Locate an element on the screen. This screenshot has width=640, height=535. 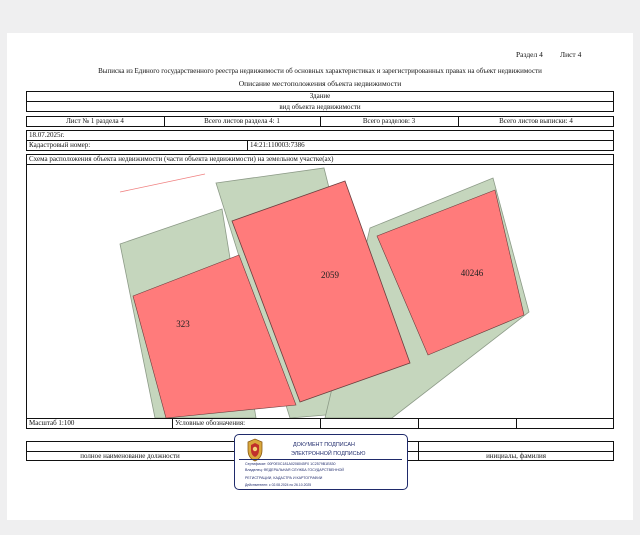
object-kind-caption: вид объекта недвижимости is located at coordinates (320, 107).